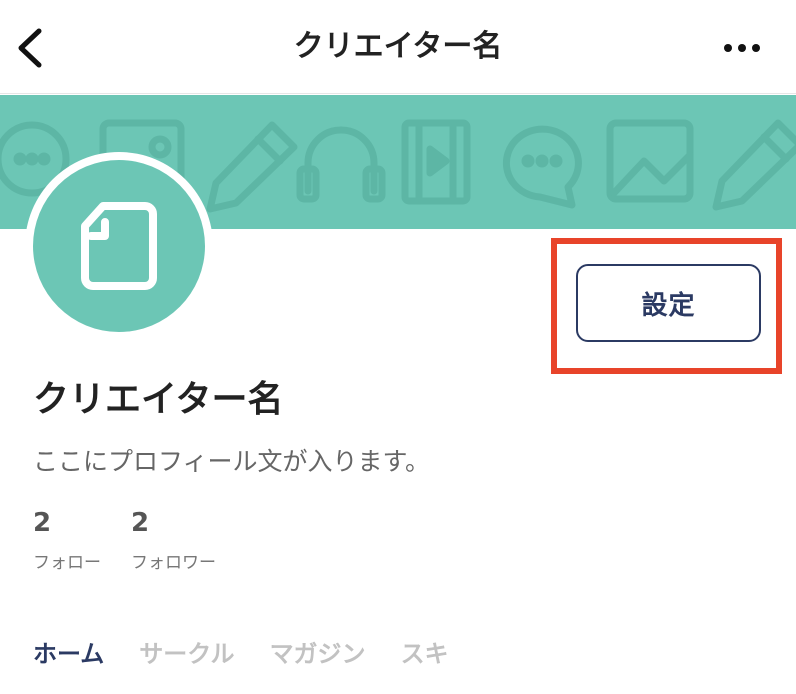 The image size is (796, 694). Describe the element at coordinates (173, 563) in the screenshot. I see `follower-label: フォロワー` at that location.